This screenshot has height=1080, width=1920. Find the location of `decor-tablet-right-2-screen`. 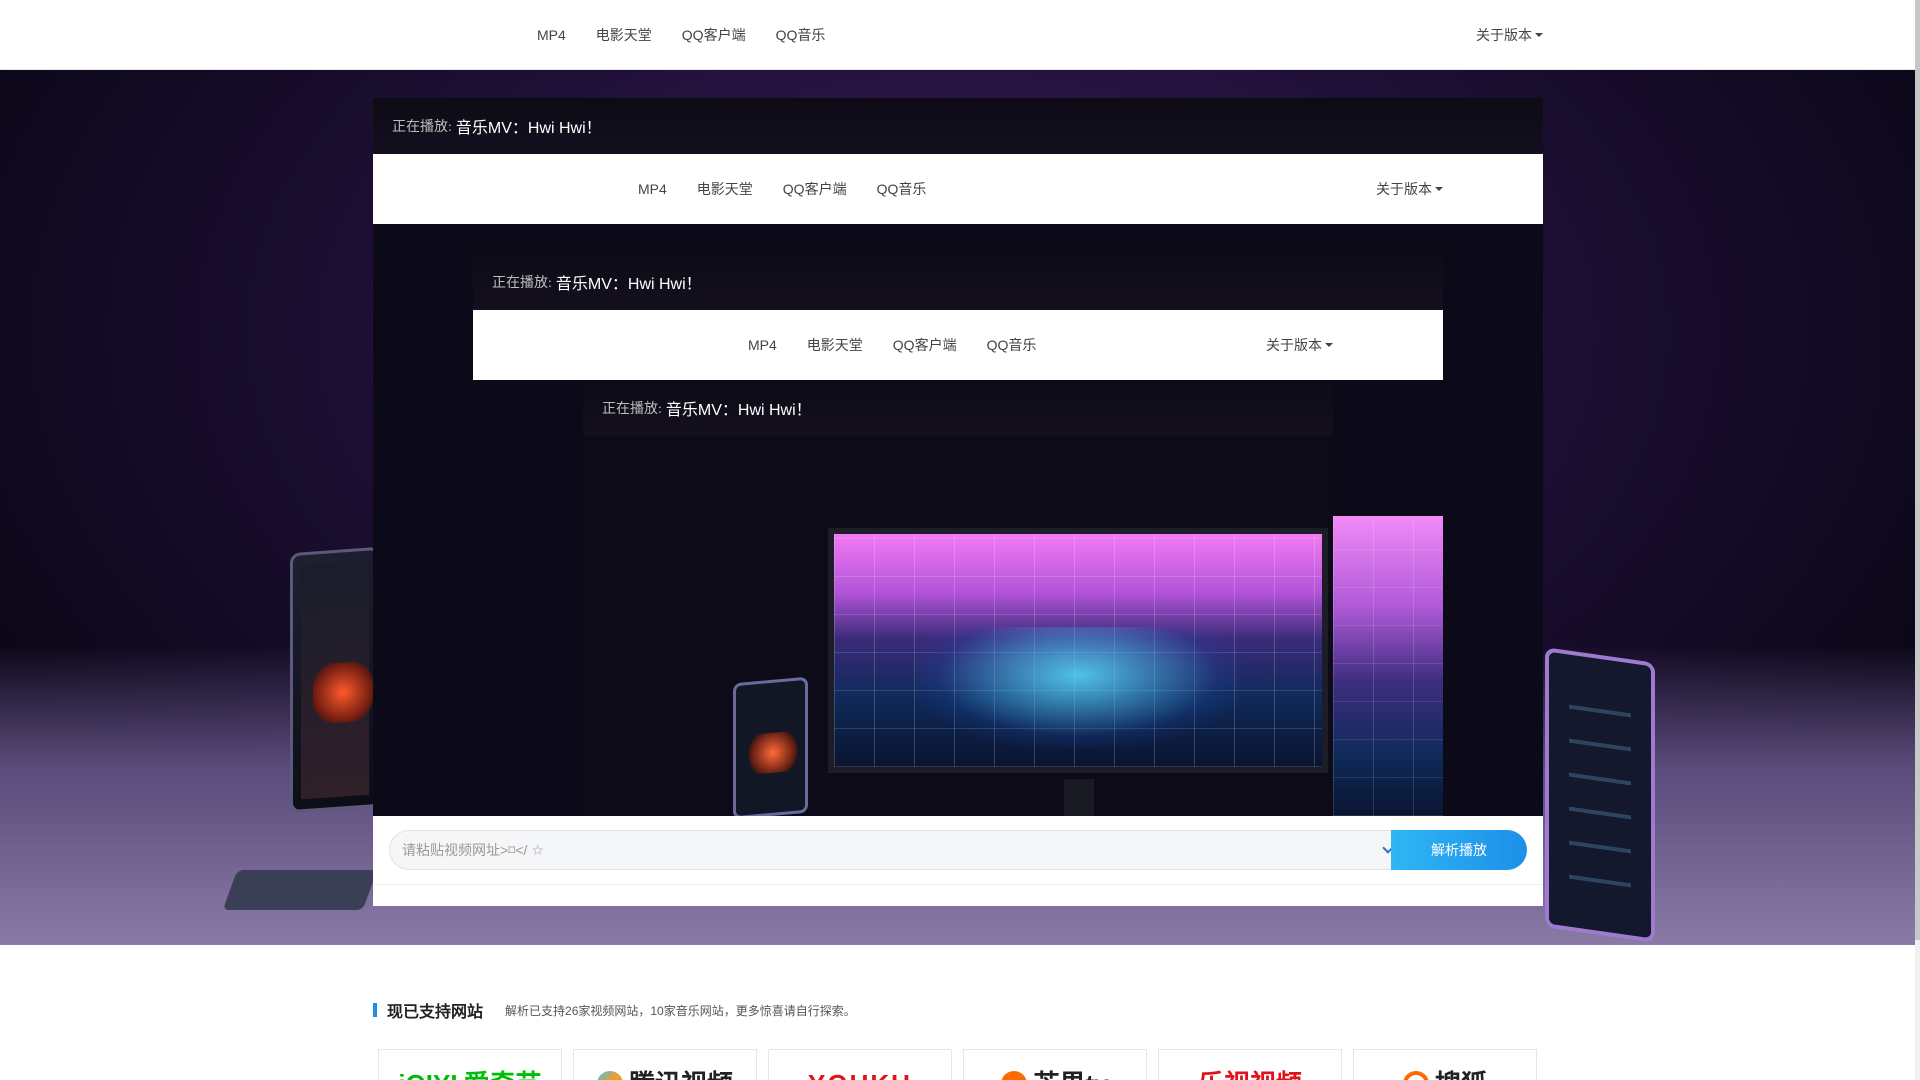

decor-tablet-right-2-screen is located at coordinates (1600, 795).